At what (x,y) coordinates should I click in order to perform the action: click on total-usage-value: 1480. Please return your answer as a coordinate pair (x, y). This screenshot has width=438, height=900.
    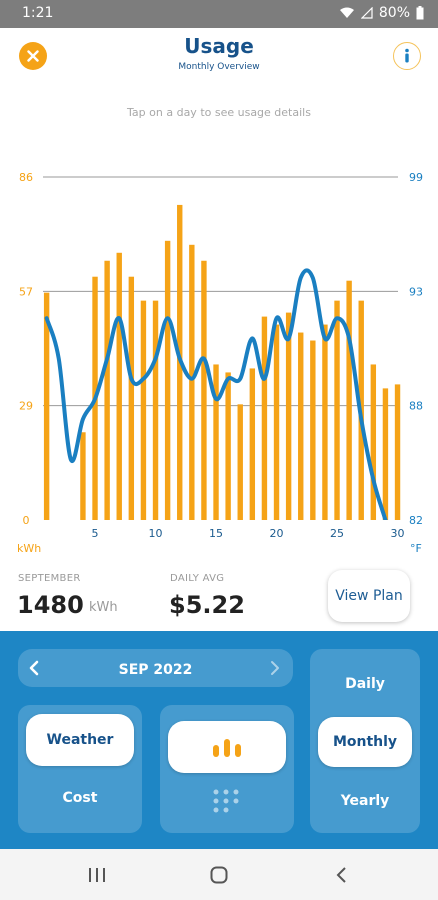
    Looking at the image, I should click on (50, 605).